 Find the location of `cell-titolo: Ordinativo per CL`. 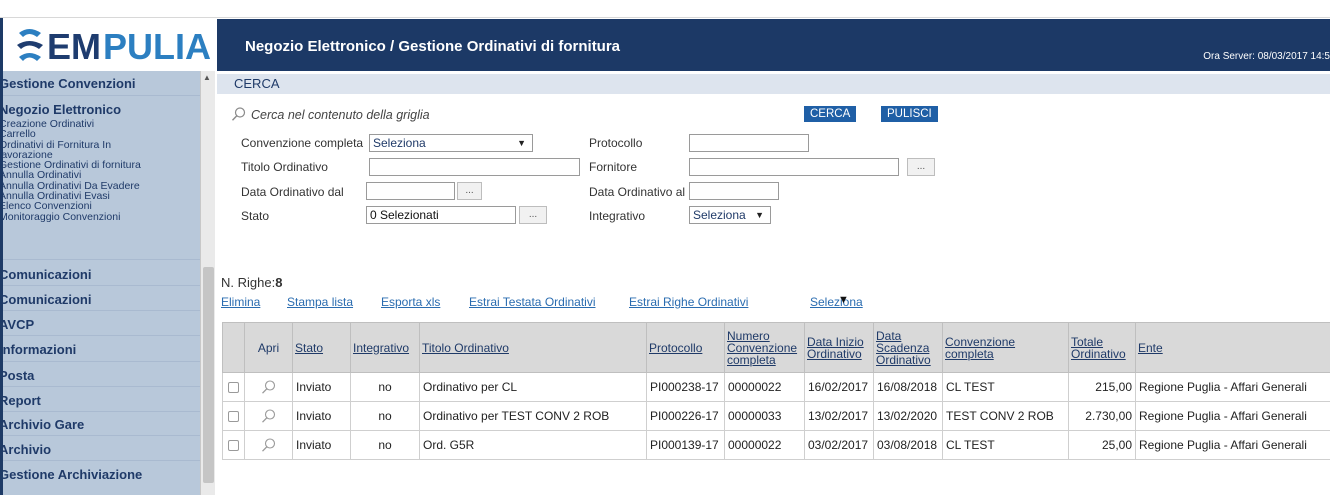

cell-titolo: Ordinativo per CL is located at coordinates (533, 387).